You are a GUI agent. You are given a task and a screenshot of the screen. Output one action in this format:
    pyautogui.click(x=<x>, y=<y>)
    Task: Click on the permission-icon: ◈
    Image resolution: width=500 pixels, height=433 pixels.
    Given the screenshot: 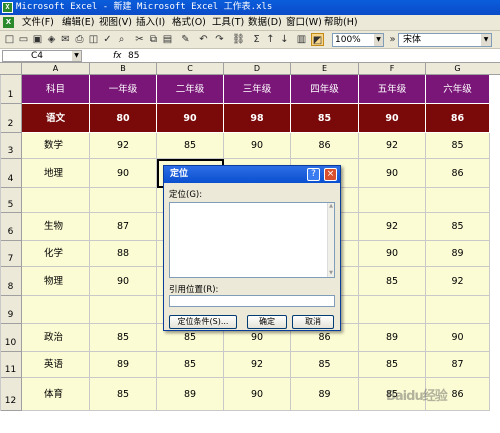 What is the action you would take?
    pyautogui.click(x=51, y=39)
    